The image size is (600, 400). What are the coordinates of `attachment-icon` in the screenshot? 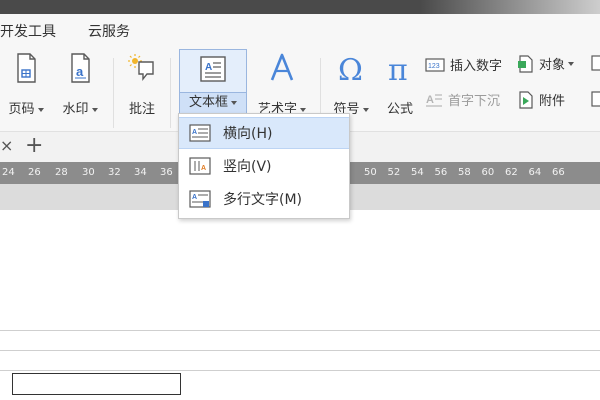 It's located at (526, 99).